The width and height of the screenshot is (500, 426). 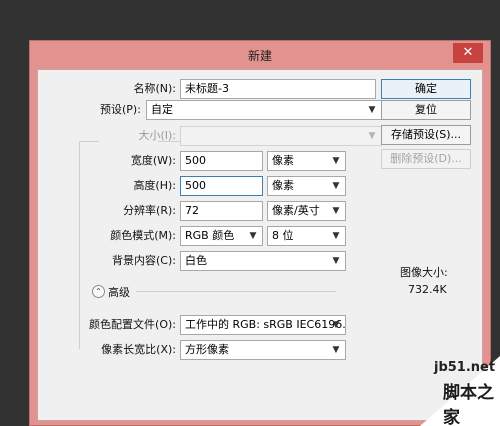 What do you see at coordinates (153, 160) in the screenshot?
I see `width-label: 宽度(W):` at bounding box center [153, 160].